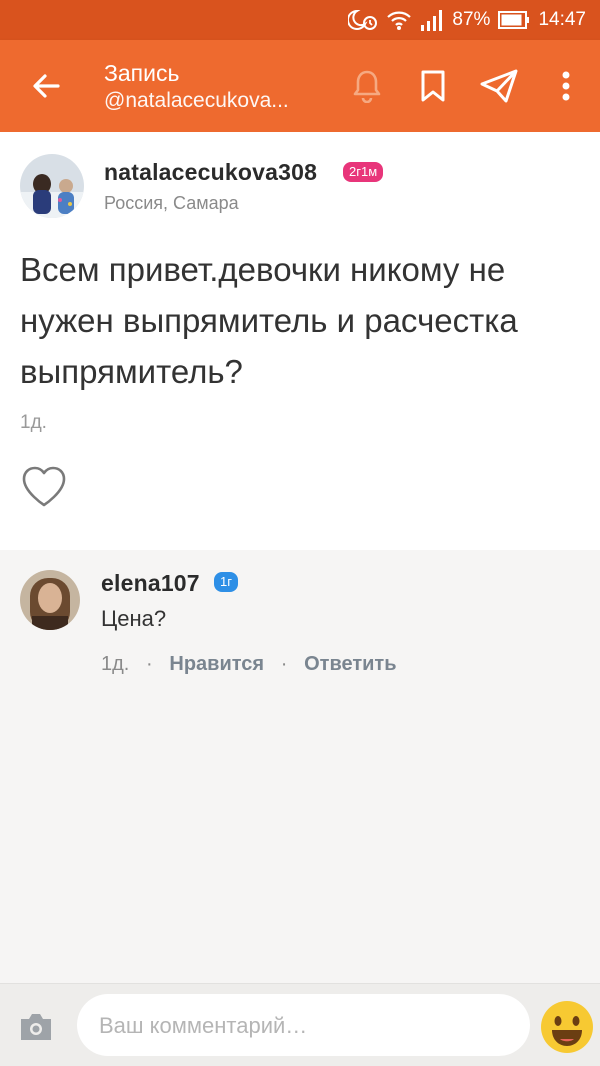  Describe the element at coordinates (44, 487) in the screenshot. I see `like-heart-icon` at that location.